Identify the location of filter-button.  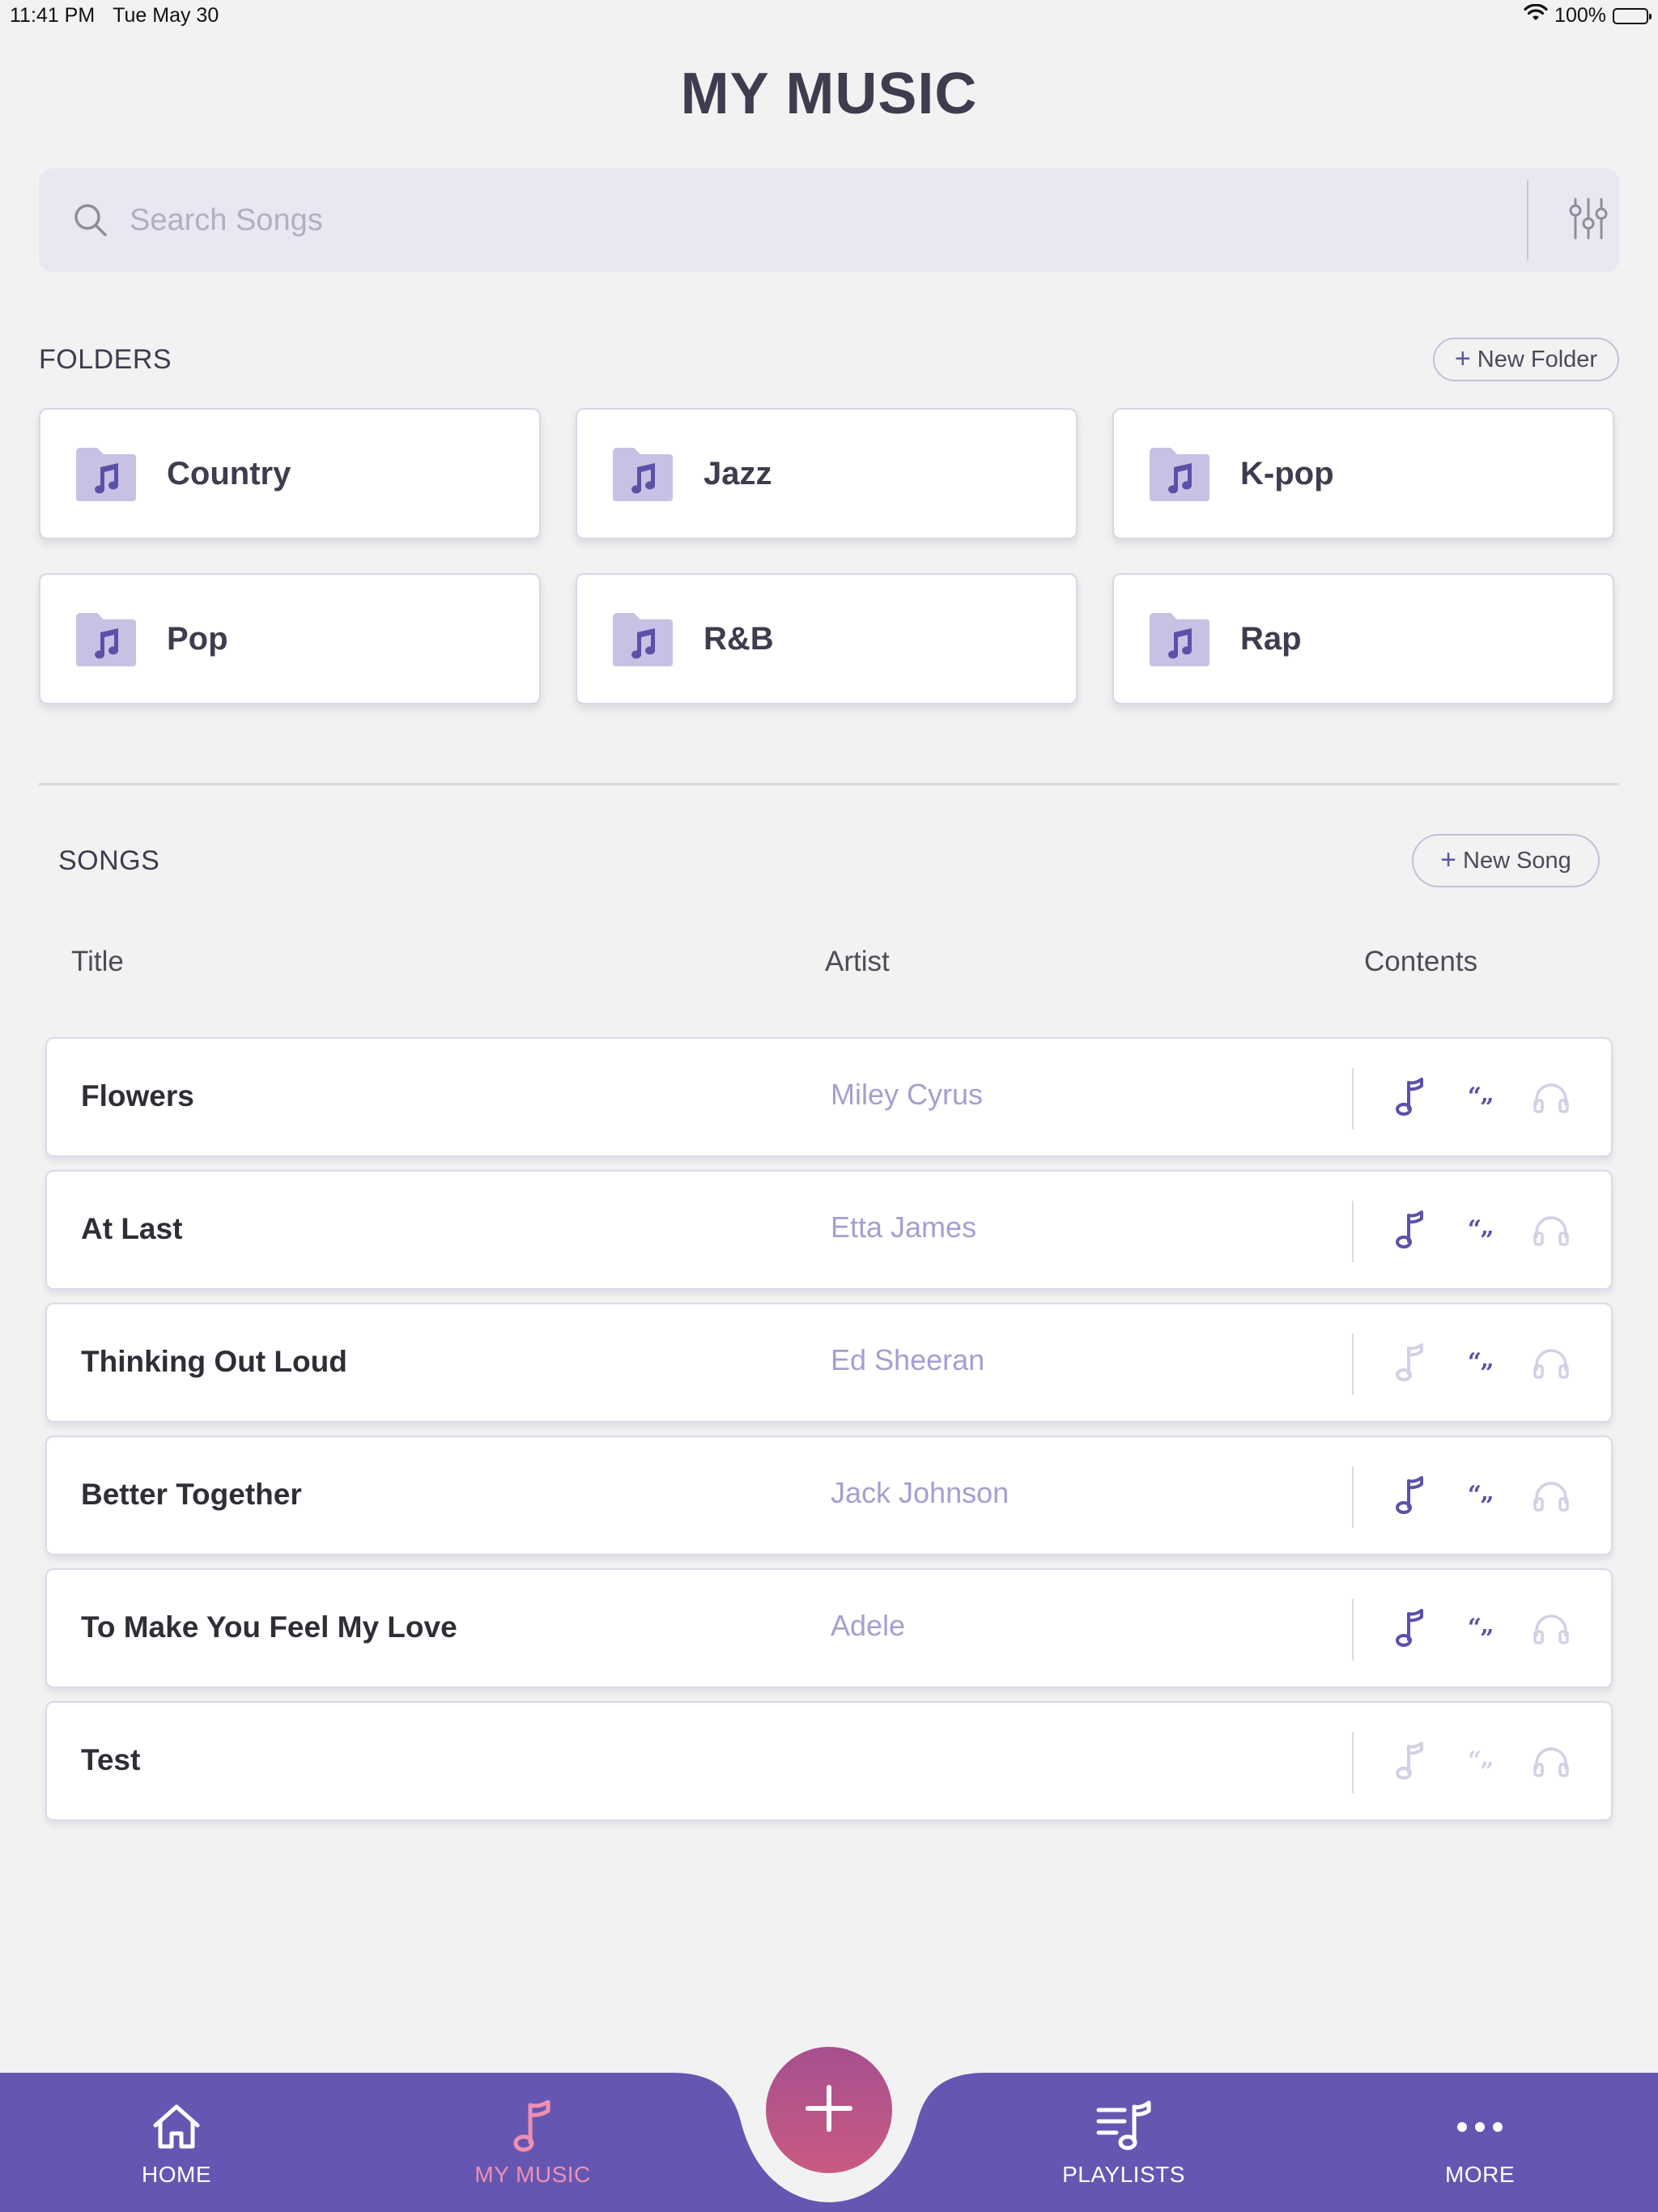
(1588, 221).